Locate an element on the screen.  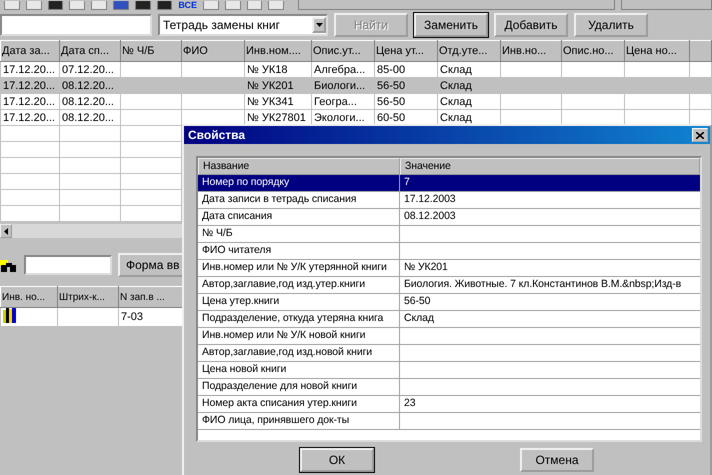
property-name: Дата записи в тетрадь списания is located at coordinates (279, 199).